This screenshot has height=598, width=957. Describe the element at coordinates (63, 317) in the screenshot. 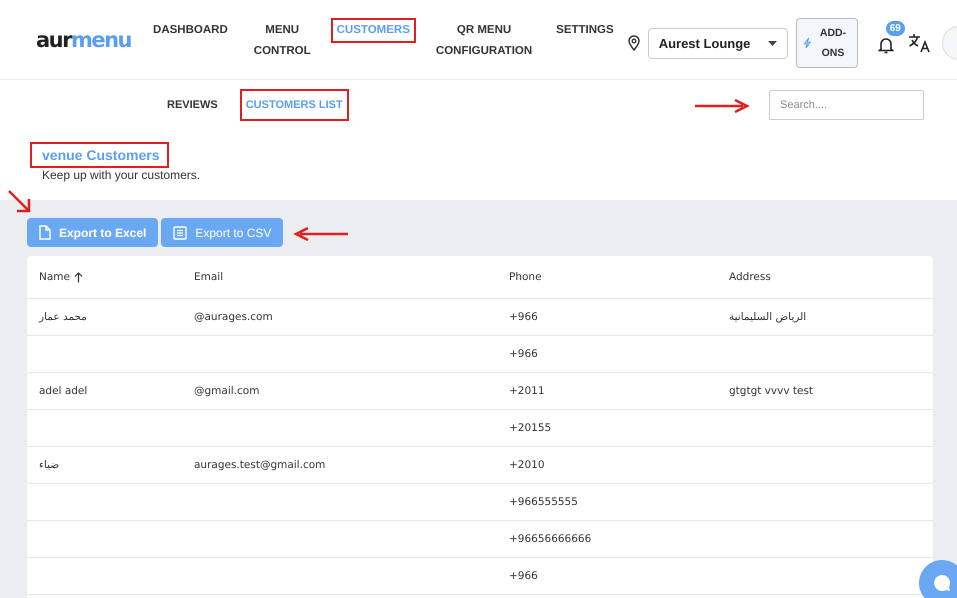

I see `table-cell-text: محمد عمار` at that location.